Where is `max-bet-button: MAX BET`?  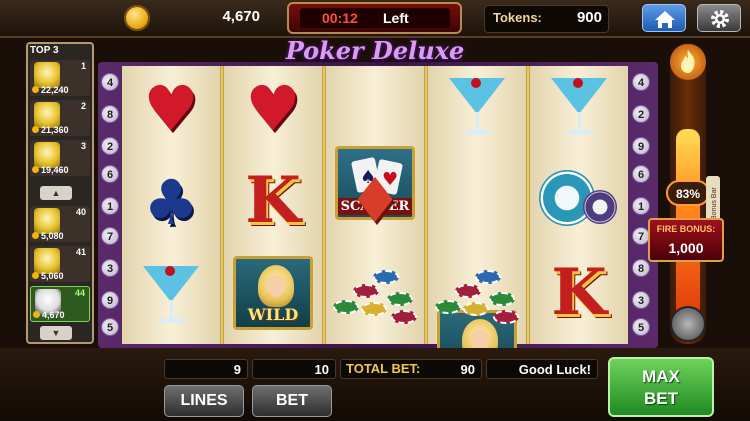 max-bet-button: MAX BET is located at coordinates (661, 387).